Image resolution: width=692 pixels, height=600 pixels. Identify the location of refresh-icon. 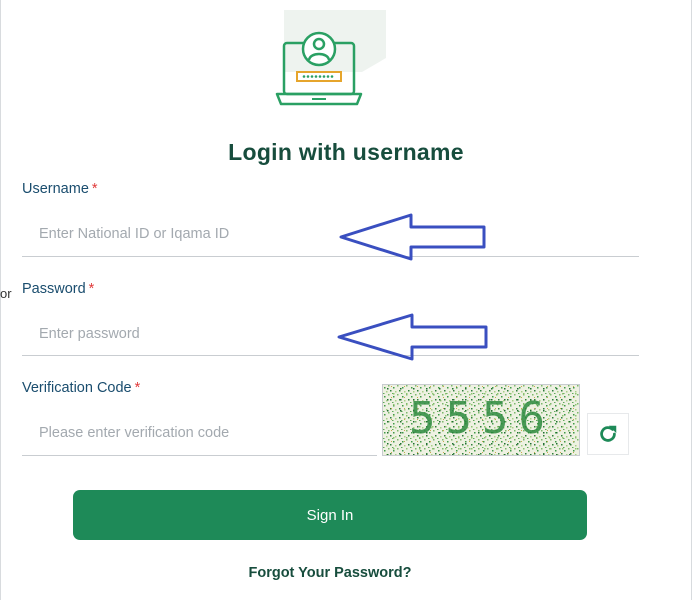
(608, 433).